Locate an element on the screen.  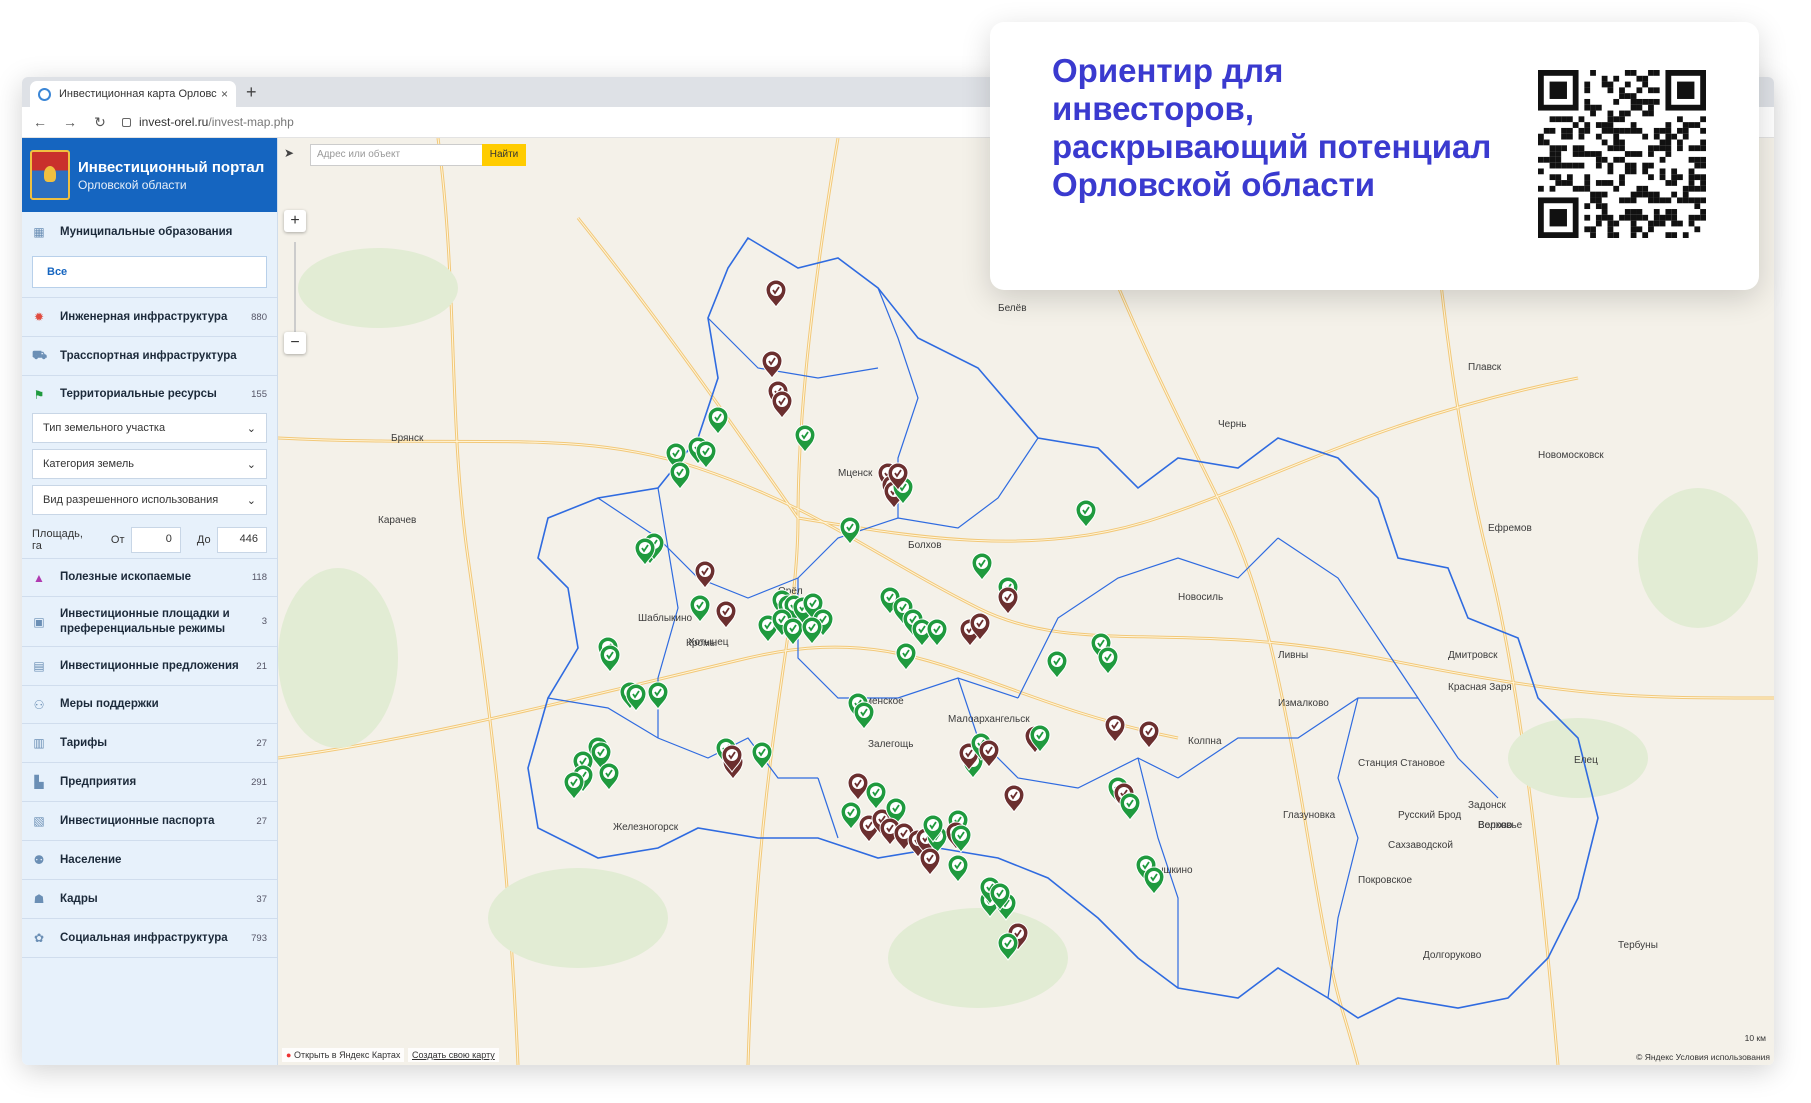
place-label: Глазуновка is located at coordinates (1309, 815).